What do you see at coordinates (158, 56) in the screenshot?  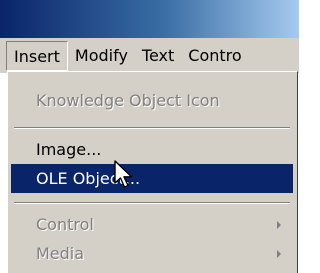 I see `menu-text: Text` at bounding box center [158, 56].